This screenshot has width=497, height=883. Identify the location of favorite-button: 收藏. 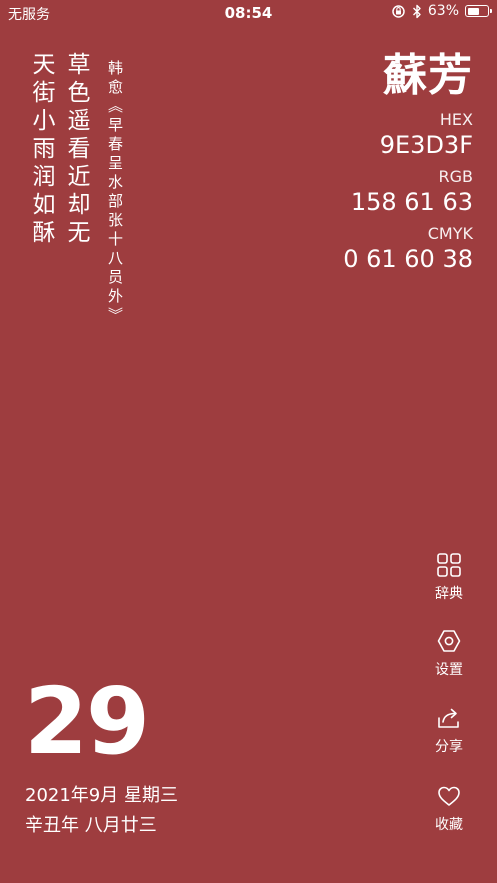
(449, 808).